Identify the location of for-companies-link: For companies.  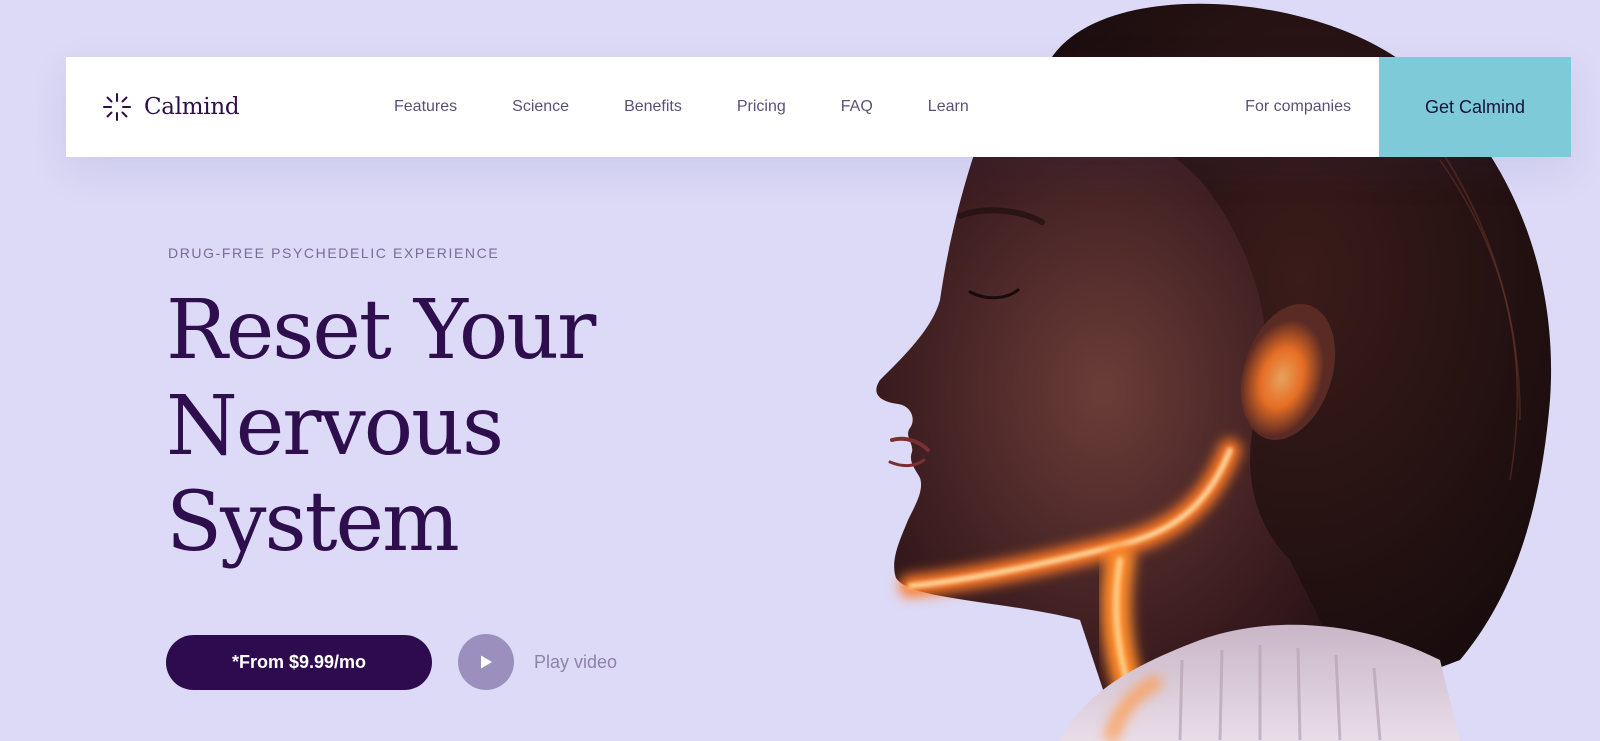
(1298, 107).